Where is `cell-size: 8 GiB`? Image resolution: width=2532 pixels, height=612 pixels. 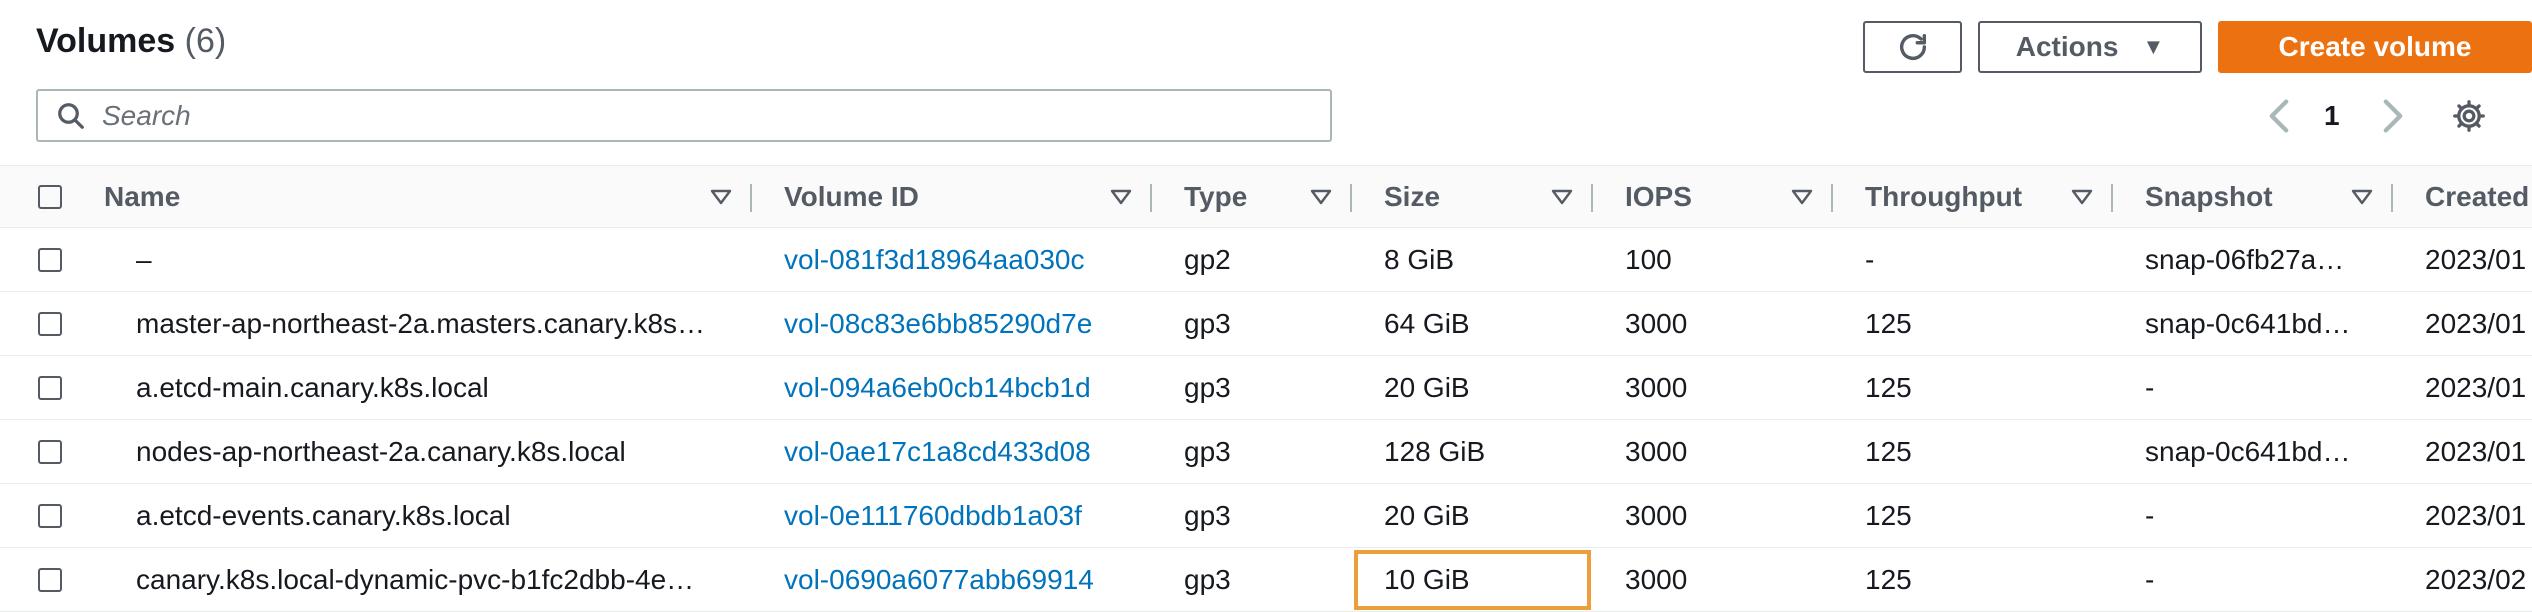 cell-size: 8 GiB is located at coordinates (1472, 259).